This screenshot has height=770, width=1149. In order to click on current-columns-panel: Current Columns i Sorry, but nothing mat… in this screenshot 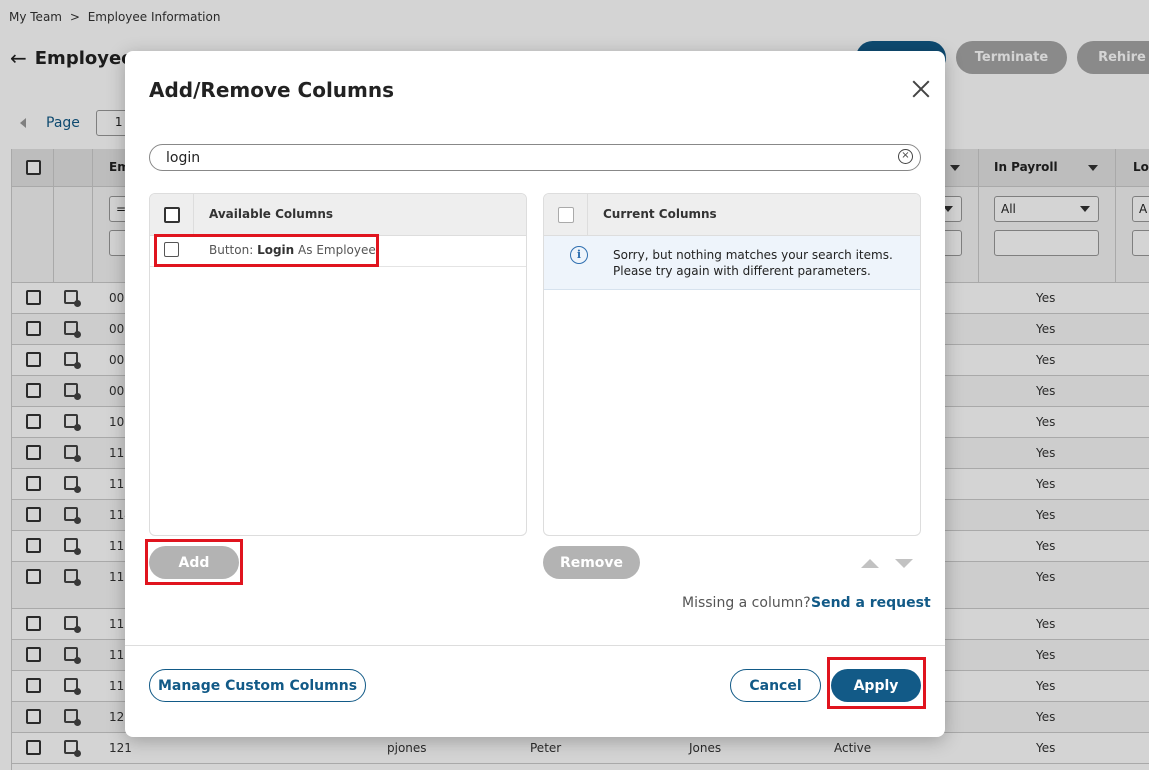, I will do `click(732, 364)`.